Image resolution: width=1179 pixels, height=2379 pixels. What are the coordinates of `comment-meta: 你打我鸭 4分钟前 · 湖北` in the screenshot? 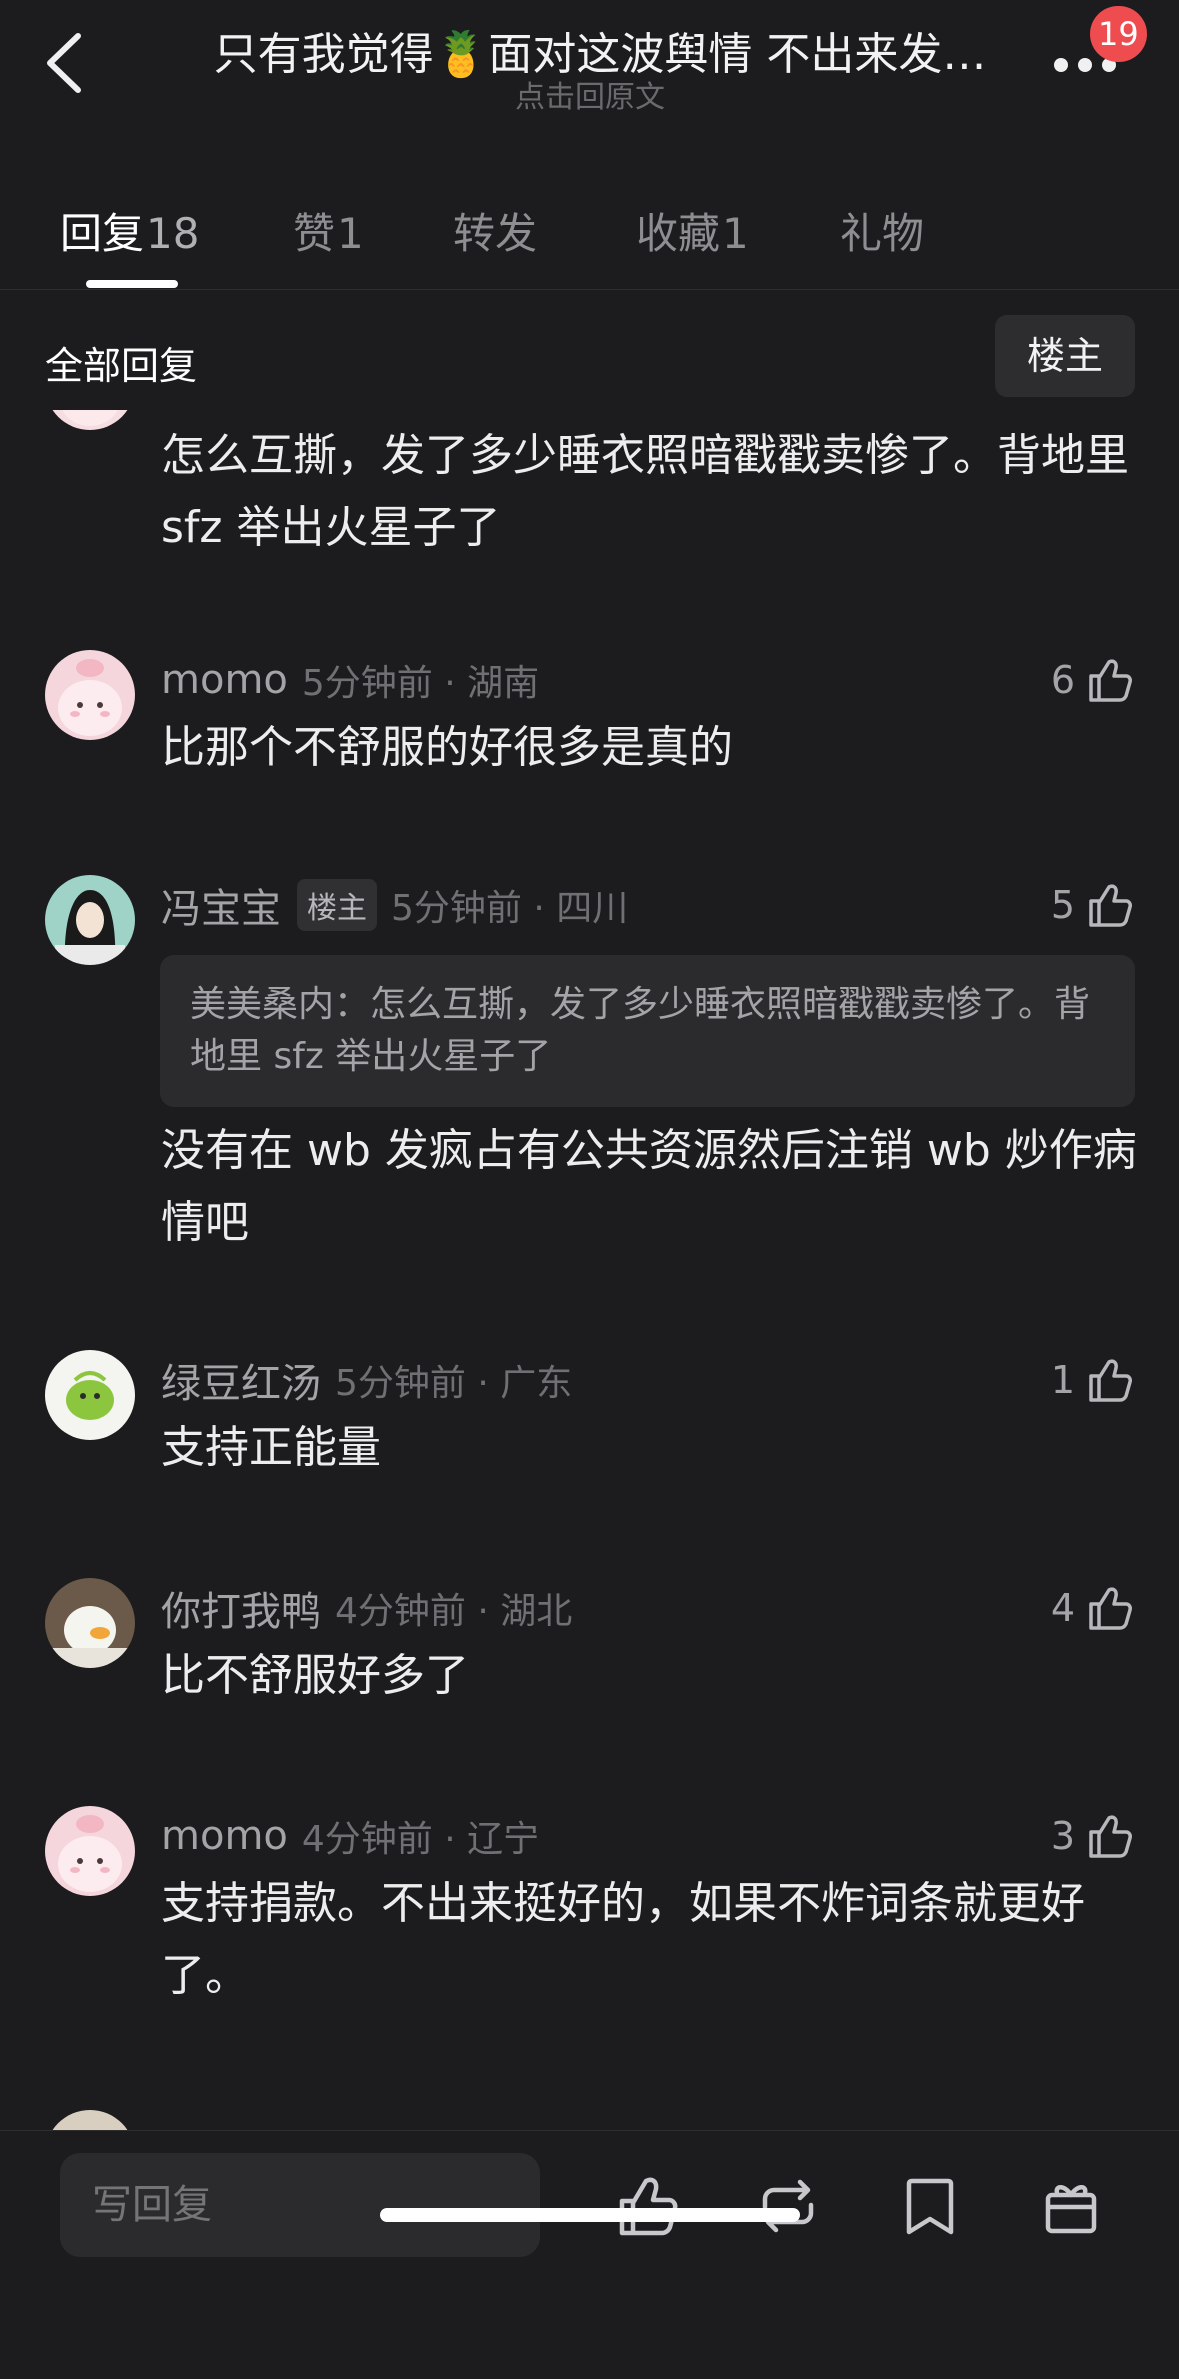 It's located at (366, 1608).